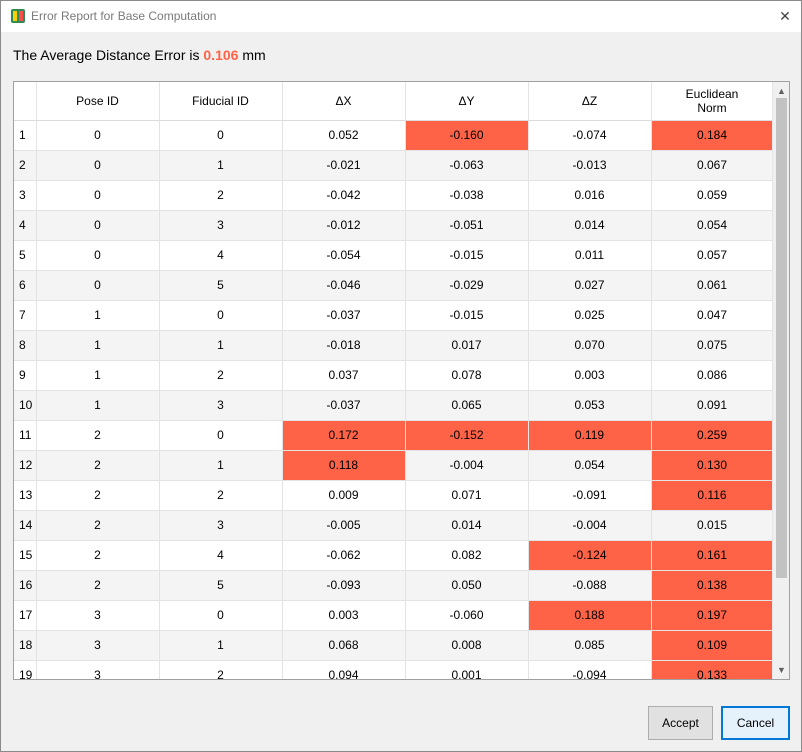 This screenshot has width=802, height=752. Describe the element at coordinates (467, 645) in the screenshot. I see `cell-delta-y: 0.008` at that location.